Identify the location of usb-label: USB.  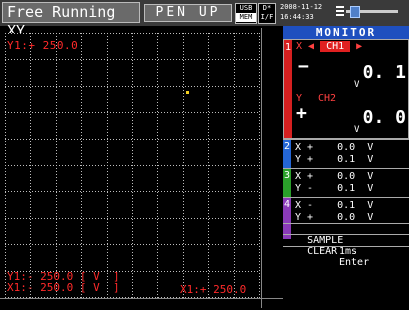
(246, 8).